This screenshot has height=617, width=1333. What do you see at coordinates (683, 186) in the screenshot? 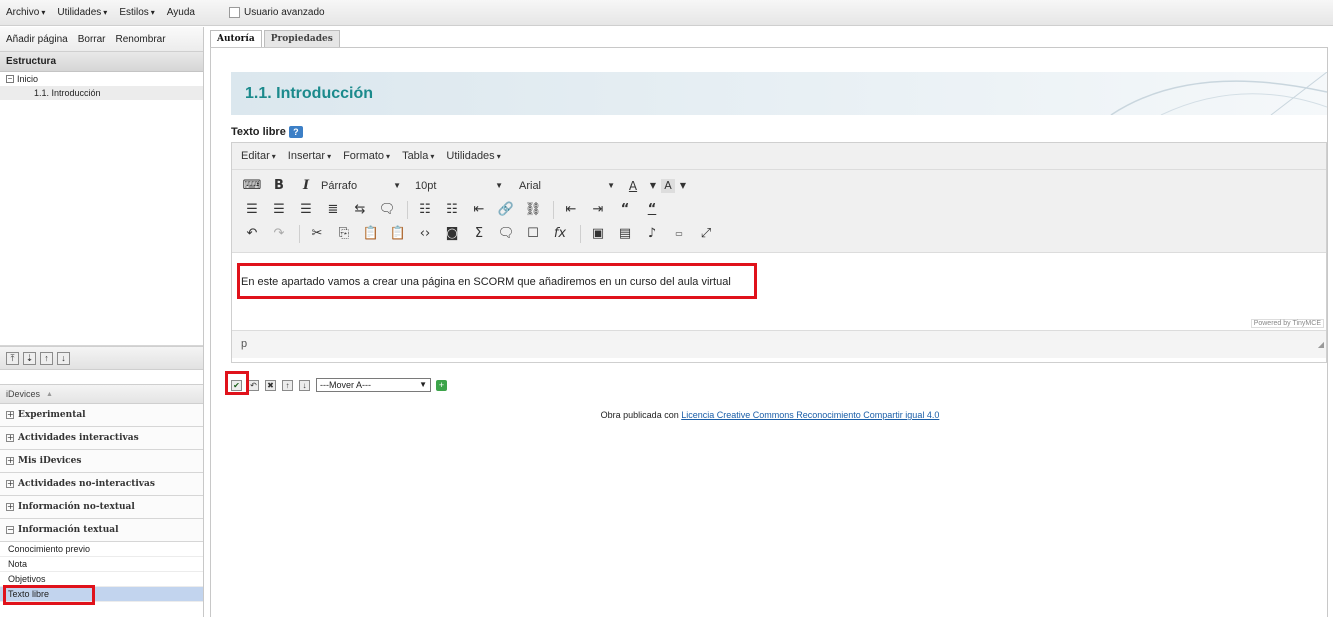
I see `background-color-dropdown-icon: ▼` at bounding box center [683, 186].